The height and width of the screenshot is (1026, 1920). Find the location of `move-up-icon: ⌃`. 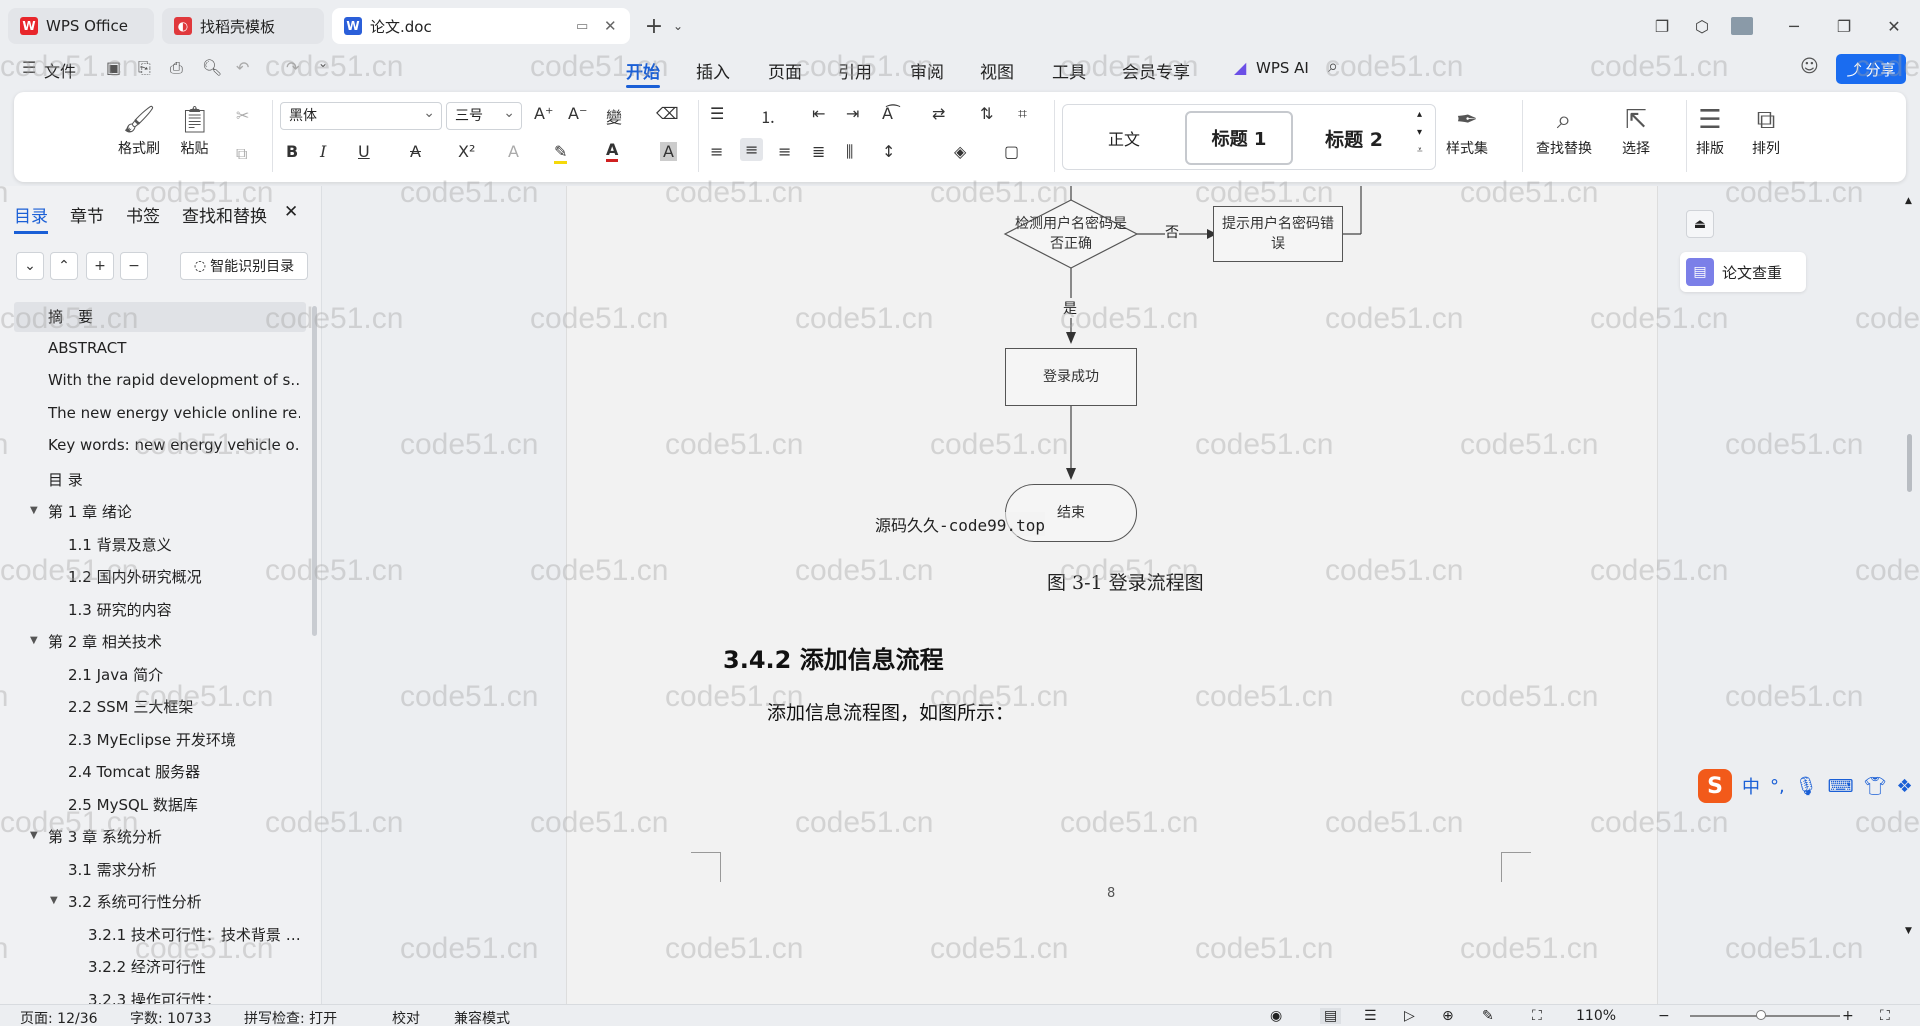

move-up-icon: ⌃ is located at coordinates (64, 266).